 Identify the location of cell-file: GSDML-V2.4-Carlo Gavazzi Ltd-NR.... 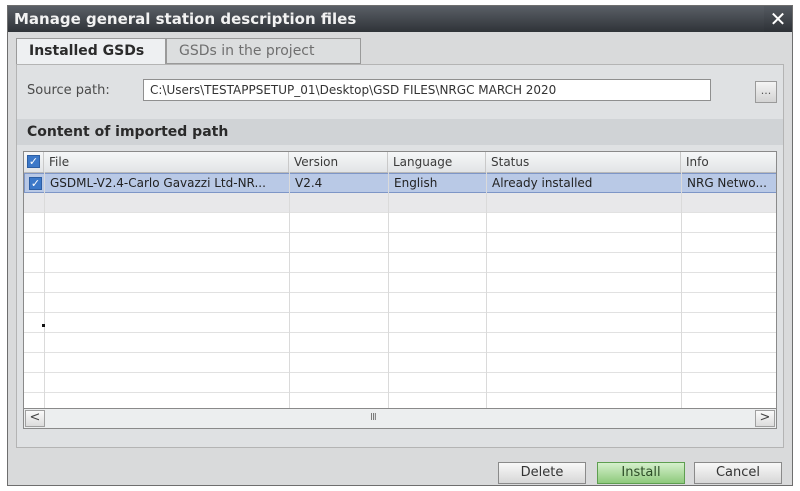
(158, 183).